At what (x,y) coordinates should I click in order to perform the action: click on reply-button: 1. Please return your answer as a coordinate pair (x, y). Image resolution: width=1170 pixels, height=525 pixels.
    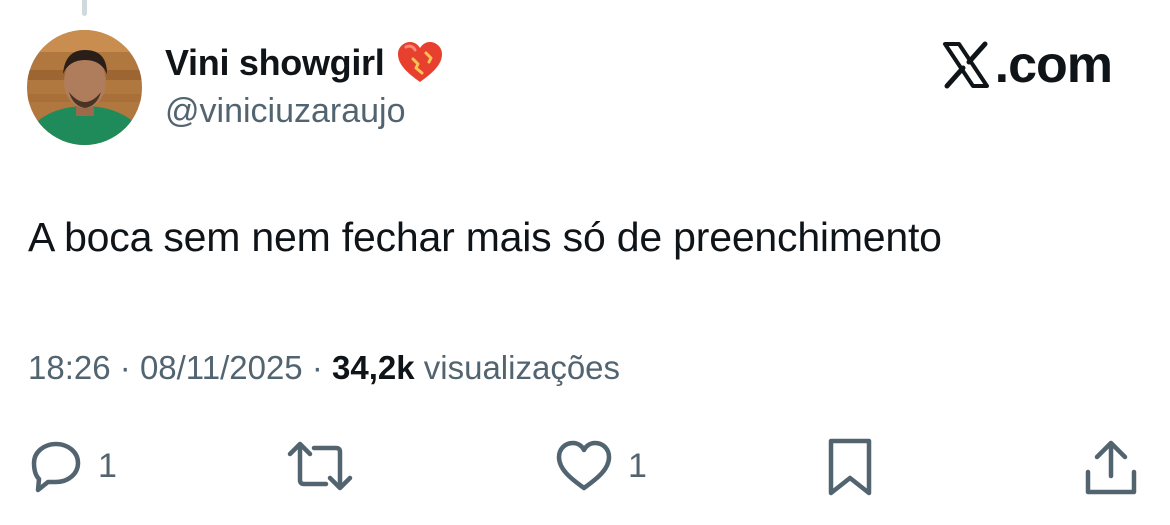
    Looking at the image, I should click on (72, 466).